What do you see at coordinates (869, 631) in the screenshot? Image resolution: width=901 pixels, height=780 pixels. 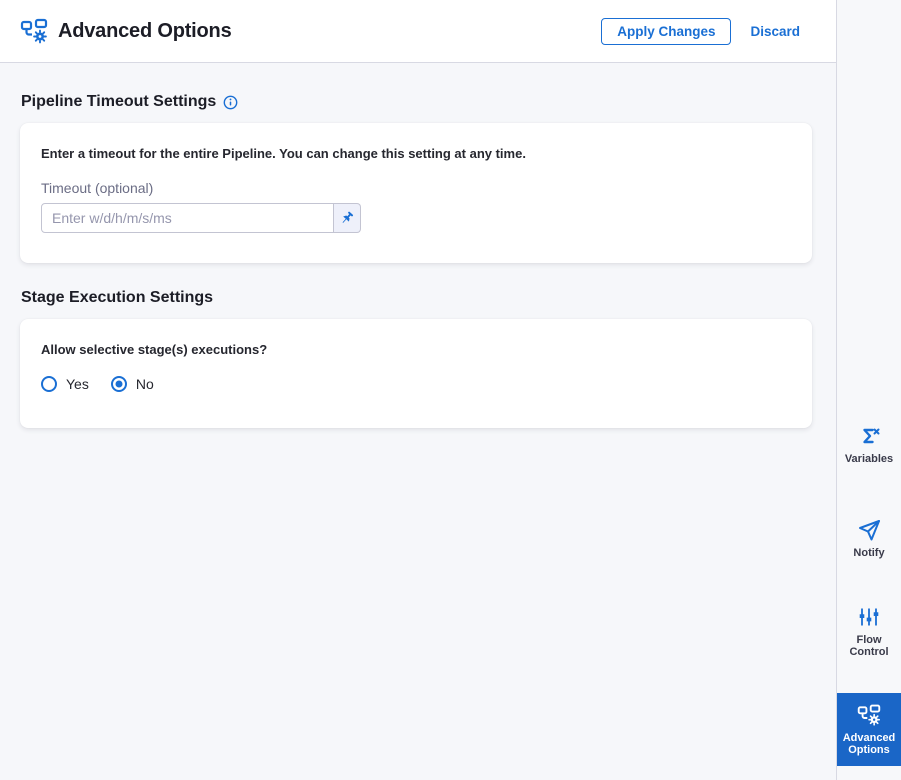 I see `sidebar-item-flow-control: Flow Control` at bounding box center [869, 631].